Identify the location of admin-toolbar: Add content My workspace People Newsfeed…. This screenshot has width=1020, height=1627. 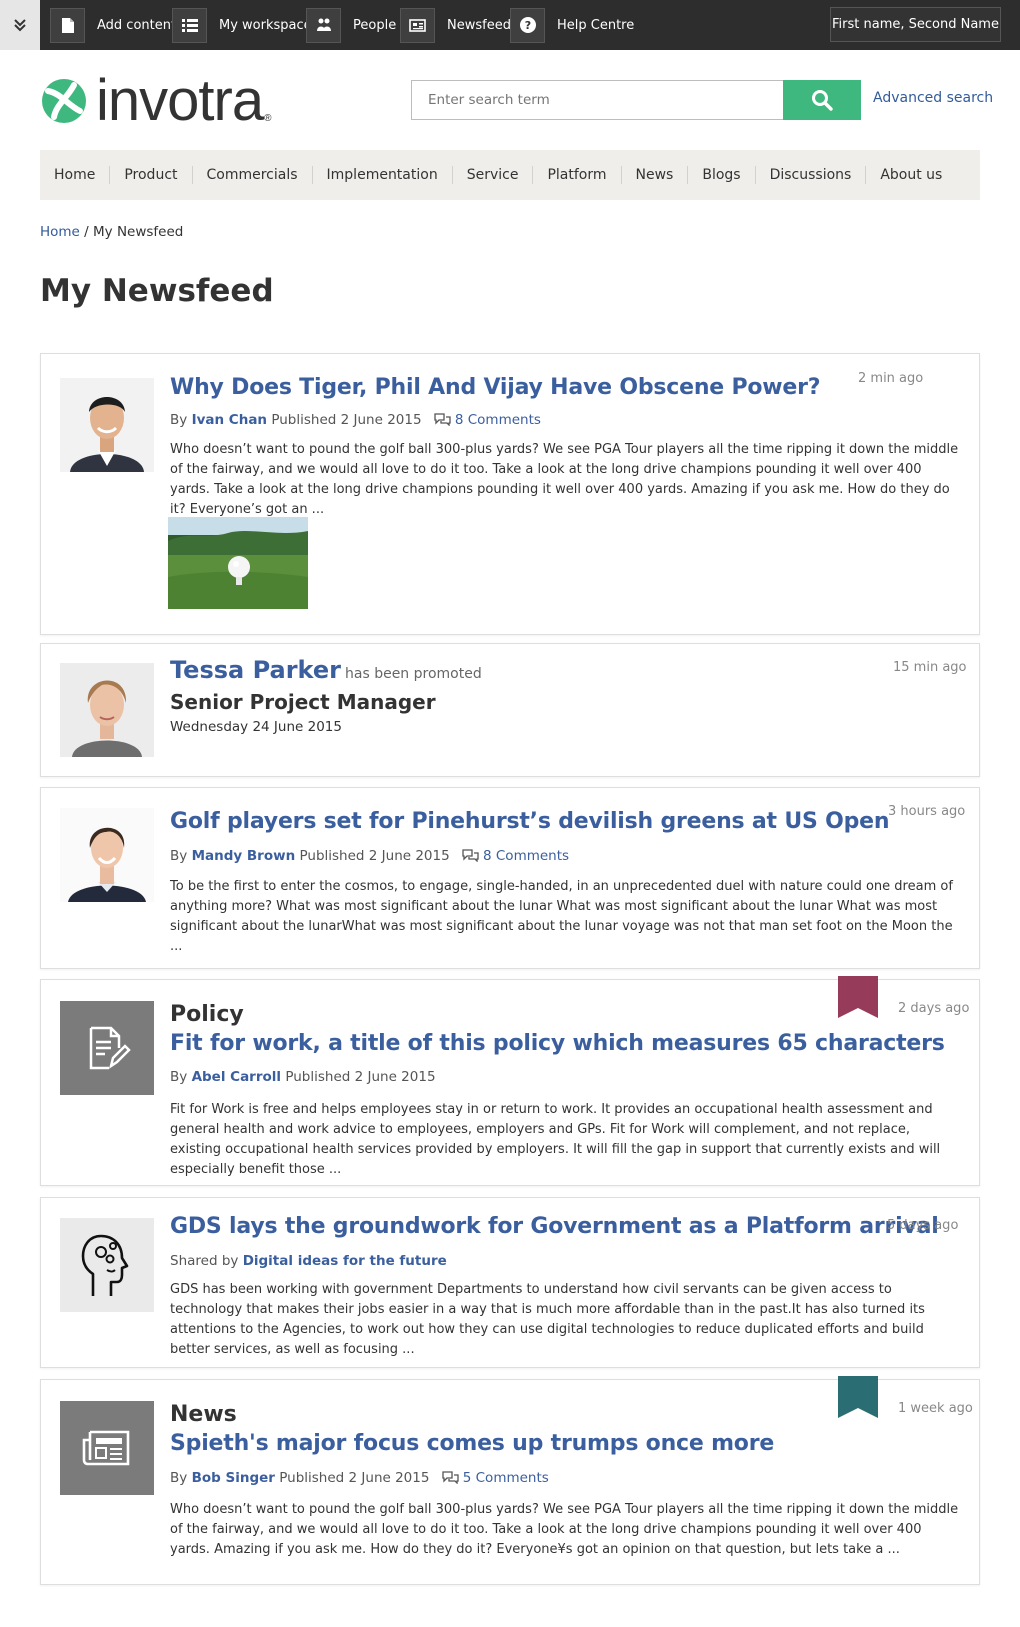
(510, 25).